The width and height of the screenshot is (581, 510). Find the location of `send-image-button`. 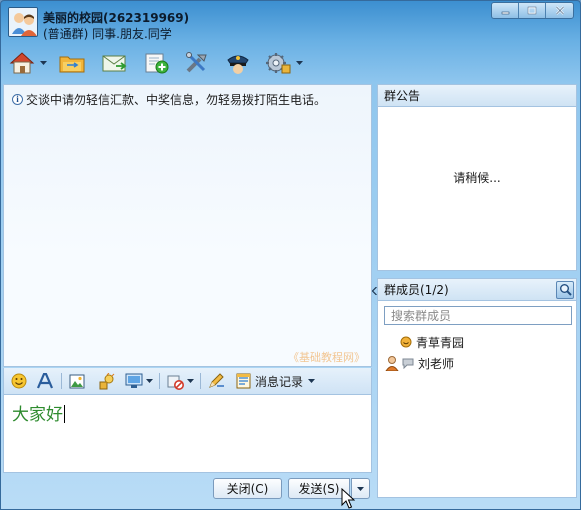

send-image-button is located at coordinates (77, 381).